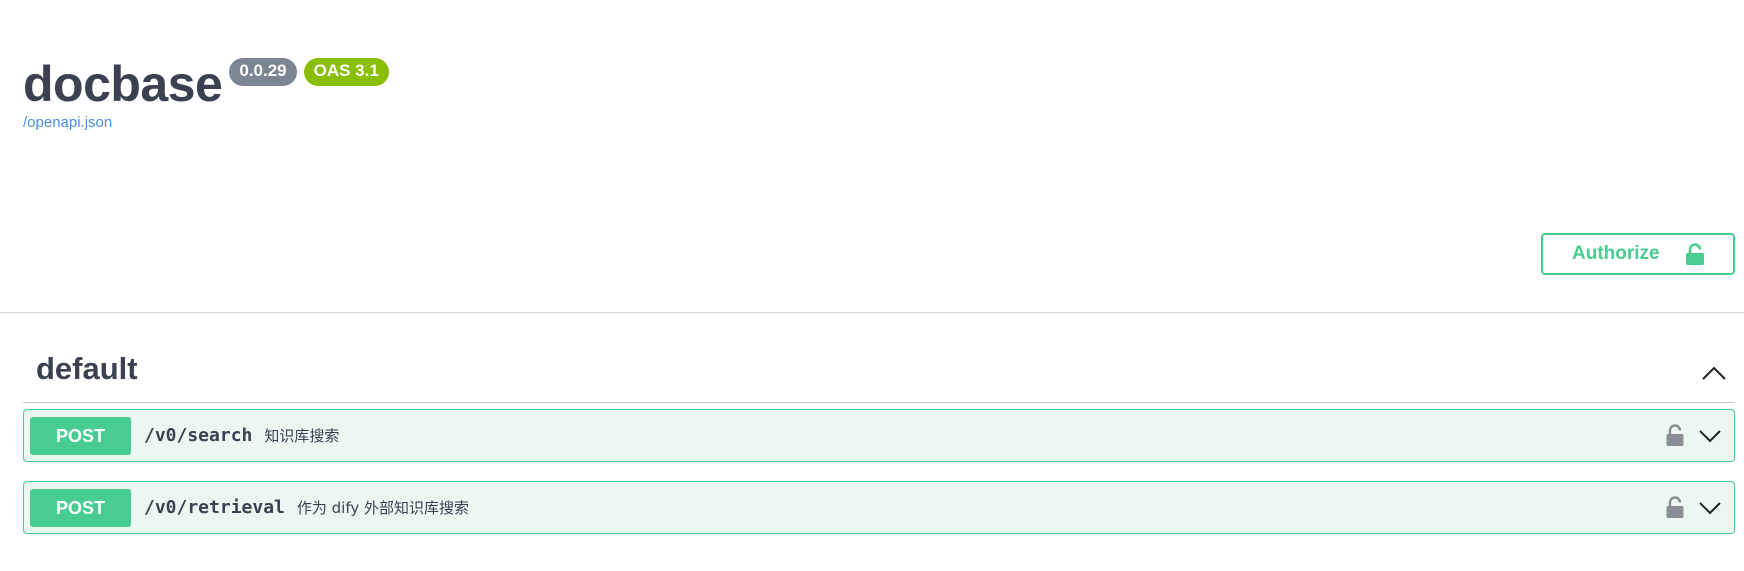 Image resolution: width=1744 pixels, height=571 pixels. What do you see at coordinates (214, 507) in the screenshot?
I see `path-text: /v0/retrieval` at bounding box center [214, 507].